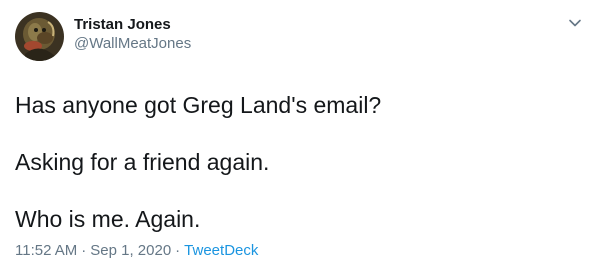 This screenshot has height=274, width=598. I want to click on user-handle: @WallMeatJones, so click(132, 43).